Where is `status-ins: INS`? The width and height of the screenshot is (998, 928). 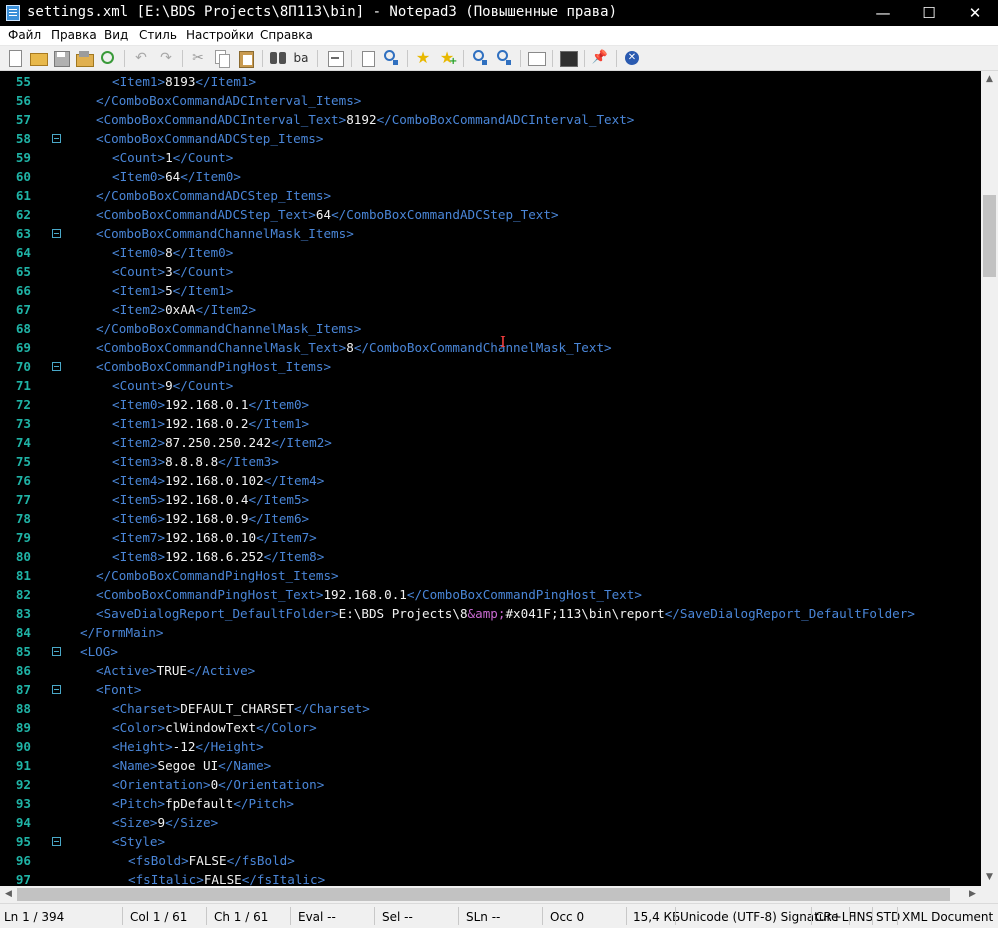
status-ins: INS is located at coordinates (863, 917).